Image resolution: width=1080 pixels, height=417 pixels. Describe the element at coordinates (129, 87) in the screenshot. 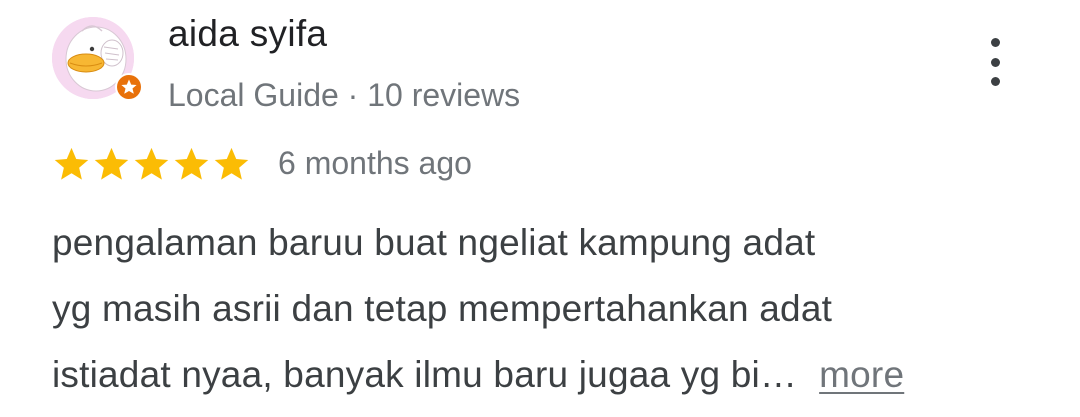

I see `local-guide-badge-icon` at that location.